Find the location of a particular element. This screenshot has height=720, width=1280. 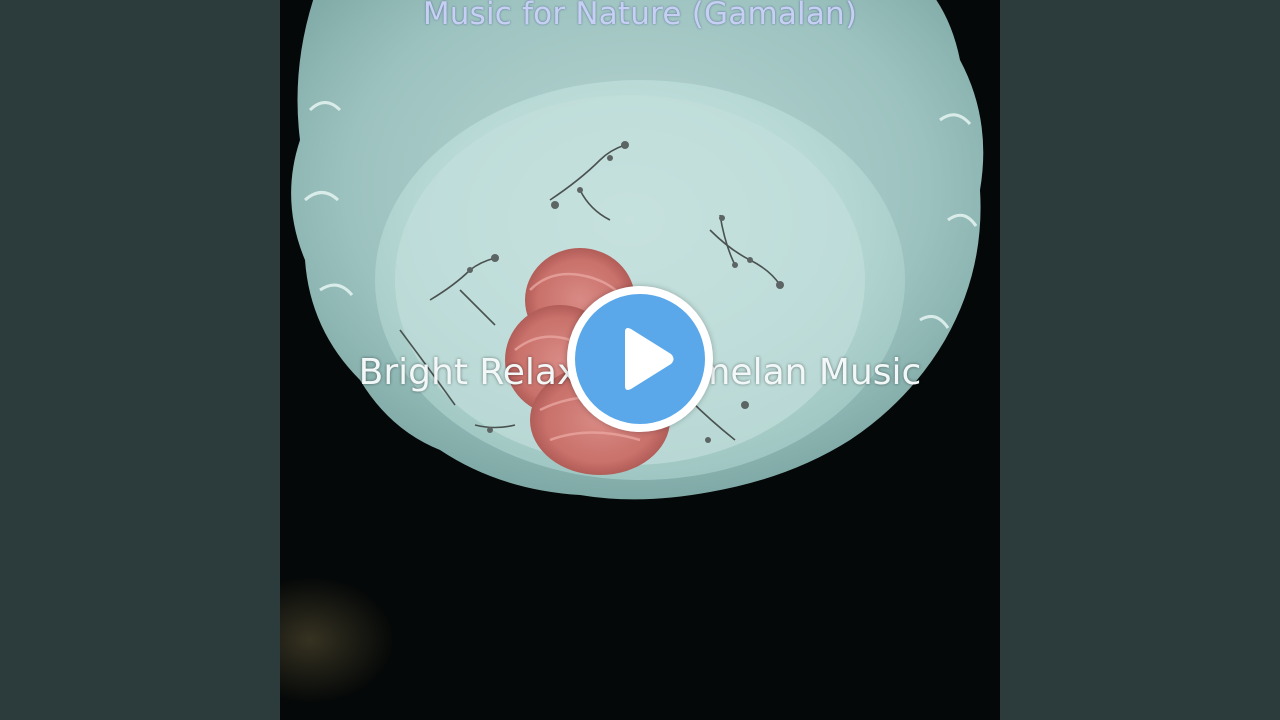

play-button is located at coordinates (640, 359).